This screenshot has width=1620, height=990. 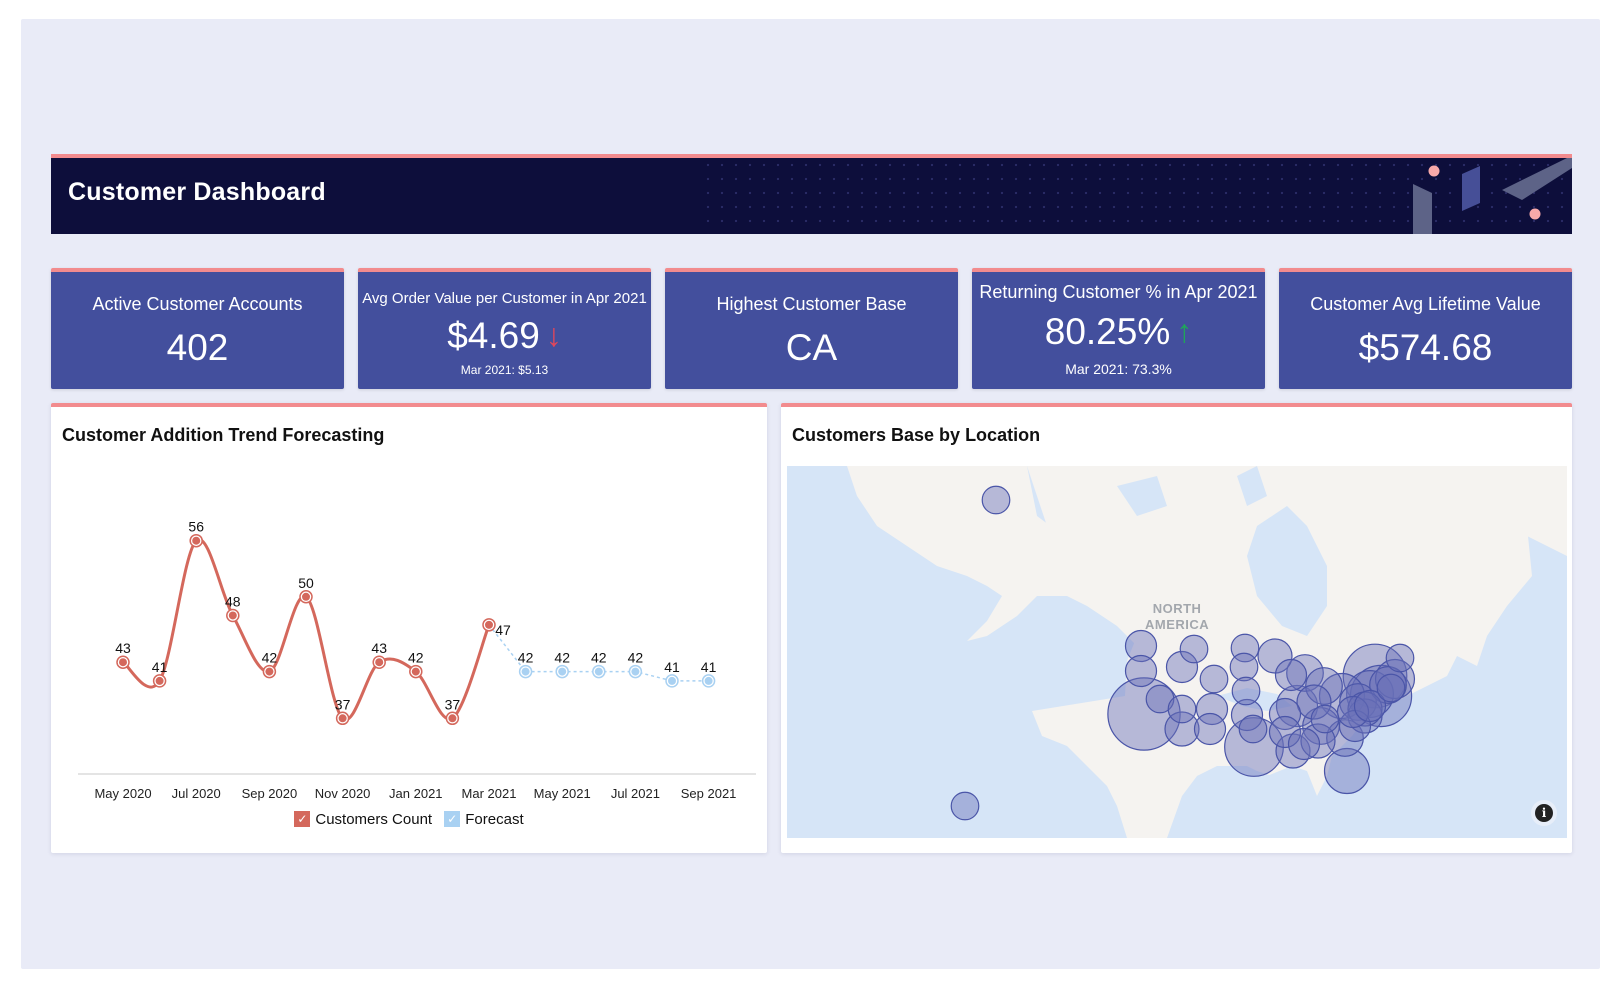 I want to click on customers-count-line, so click(x=306, y=629).